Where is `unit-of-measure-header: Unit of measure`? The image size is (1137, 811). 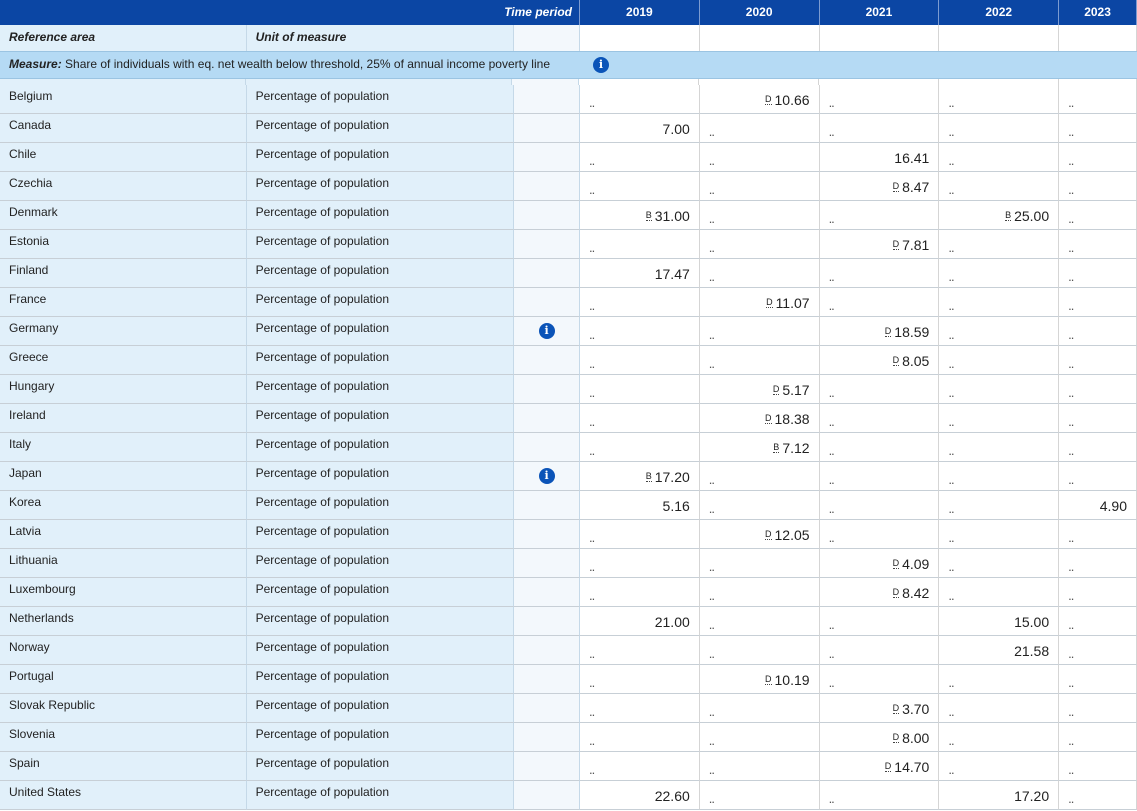 unit-of-measure-header: Unit of measure is located at coordinates (381, 38).